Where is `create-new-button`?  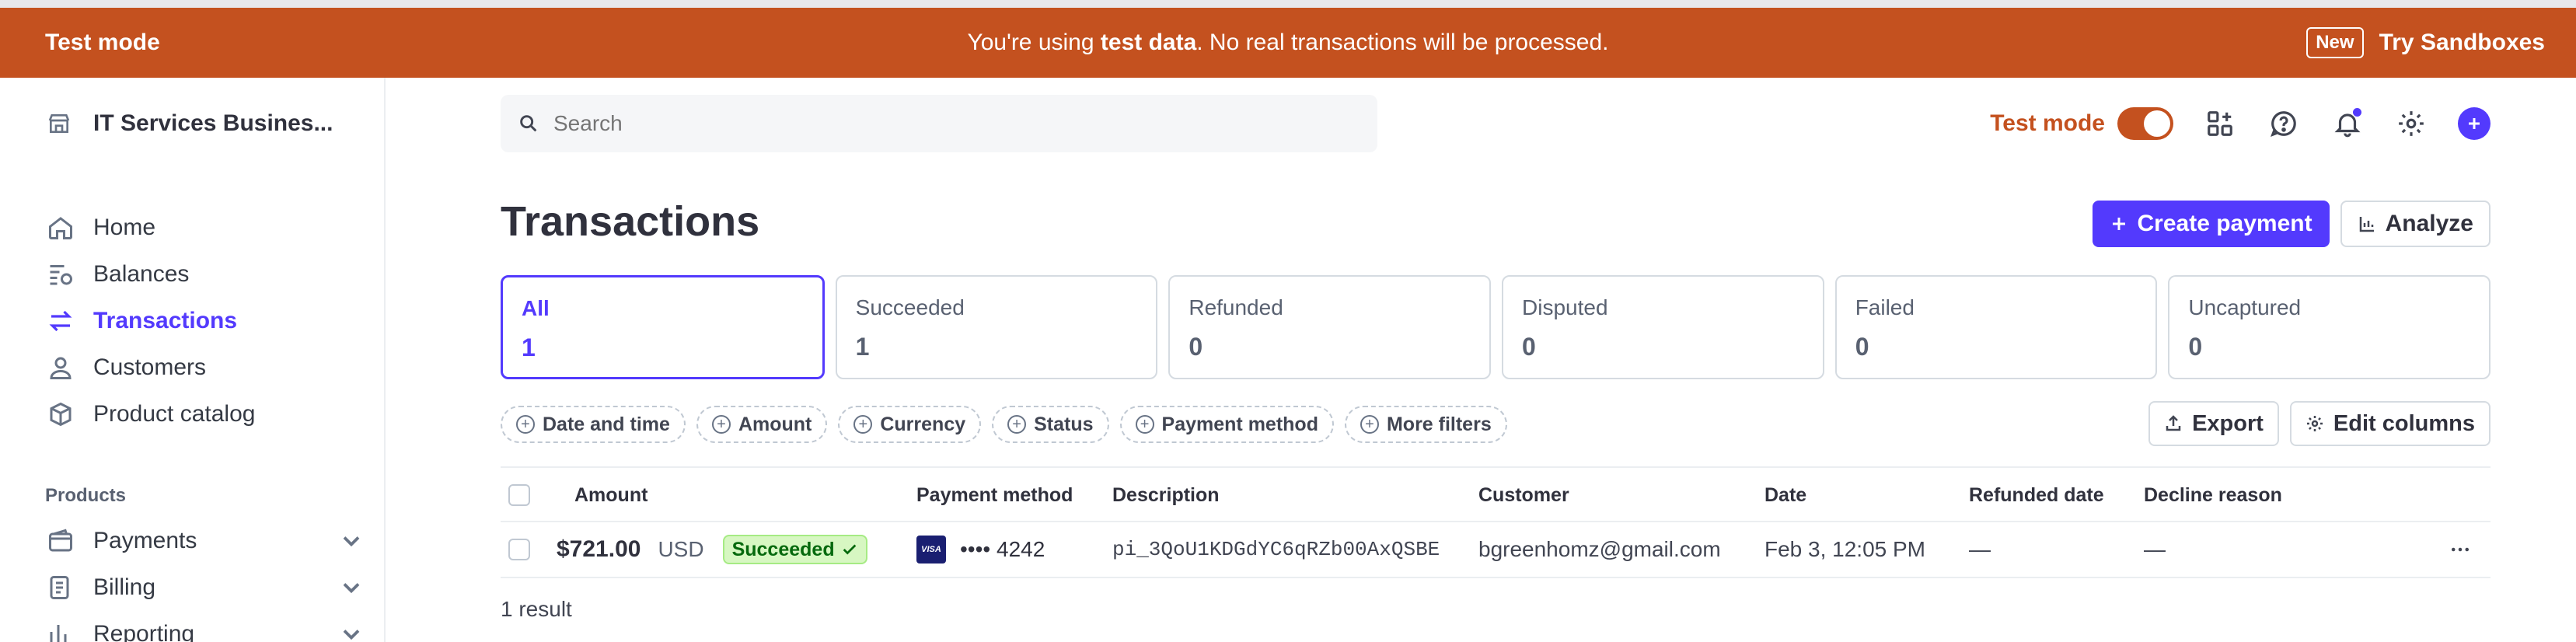
create-new-button is located at coordinates (2474, 123).